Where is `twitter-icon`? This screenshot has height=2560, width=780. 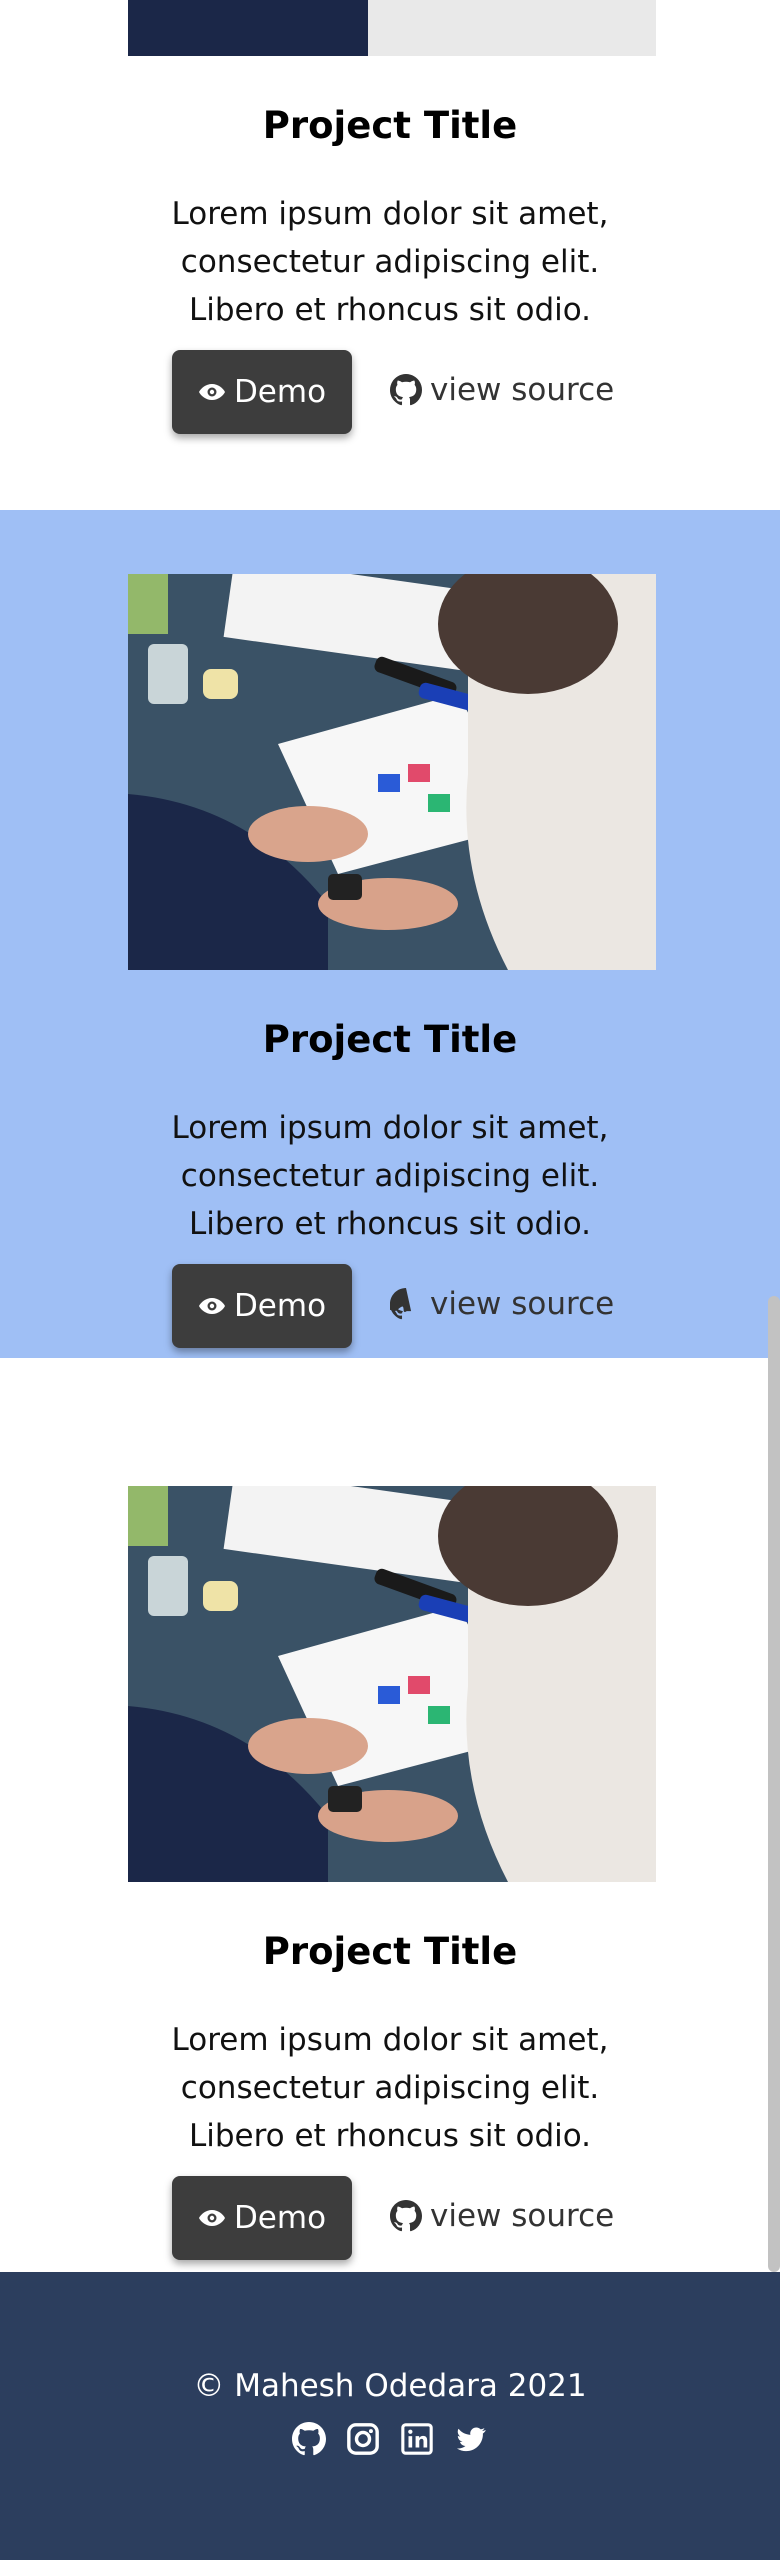
twitter-icon is located at coordinates (471, 2439).